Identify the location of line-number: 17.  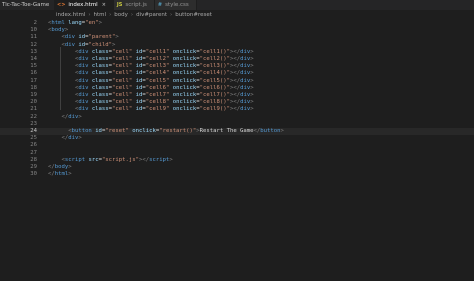
(33, 80).